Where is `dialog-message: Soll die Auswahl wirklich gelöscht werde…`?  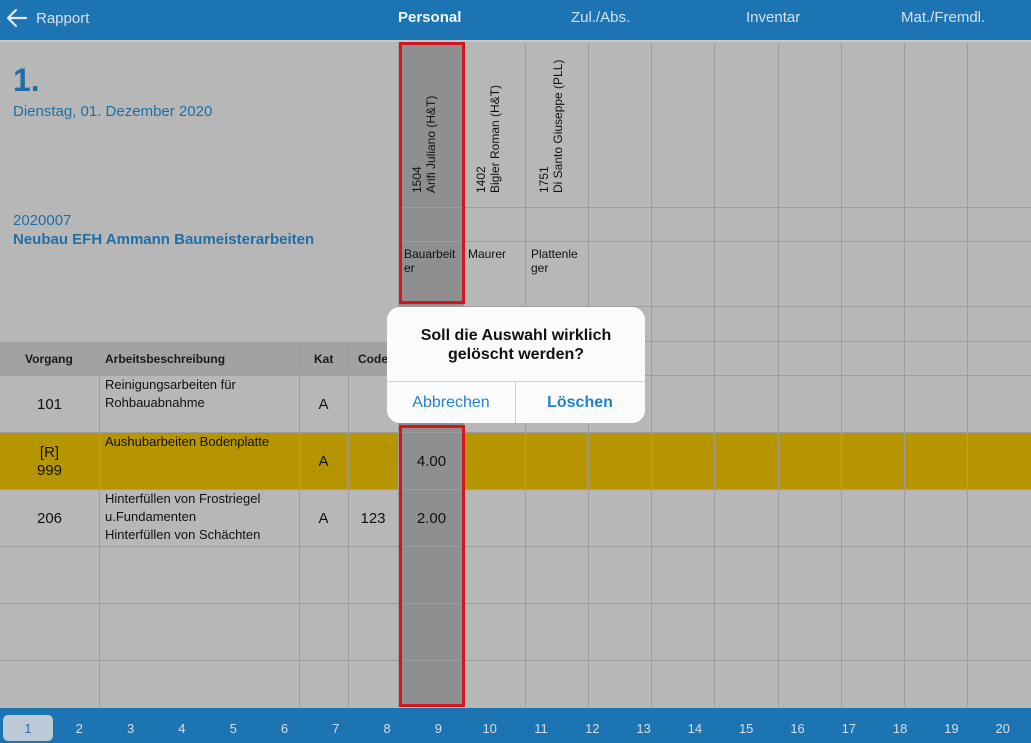
dialog-message: Soll die Auswahl wirklich gelöscht werde… is located at coordinates (516, 345).